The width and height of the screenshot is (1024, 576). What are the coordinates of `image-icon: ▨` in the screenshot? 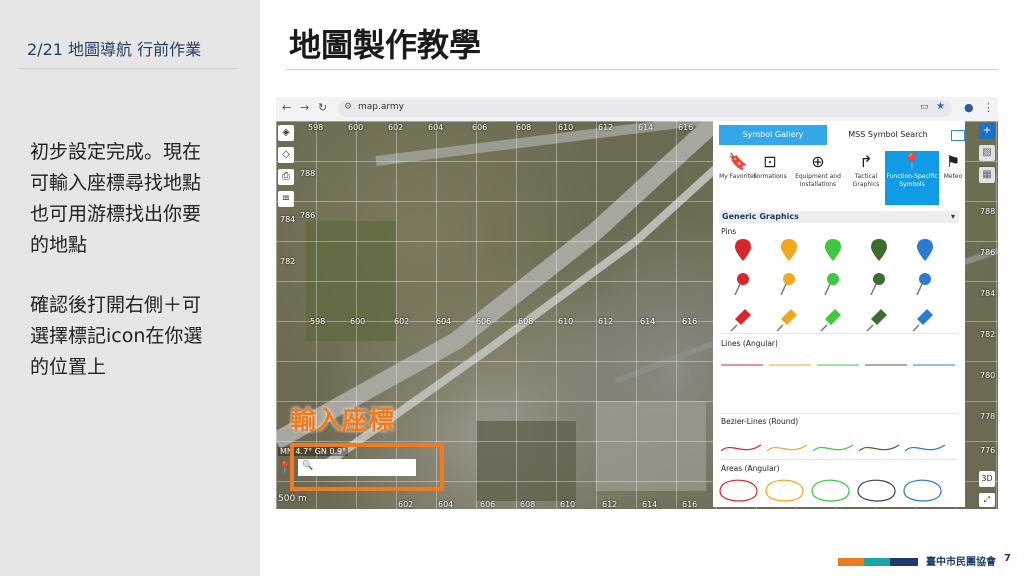 It's located at (987, 153).